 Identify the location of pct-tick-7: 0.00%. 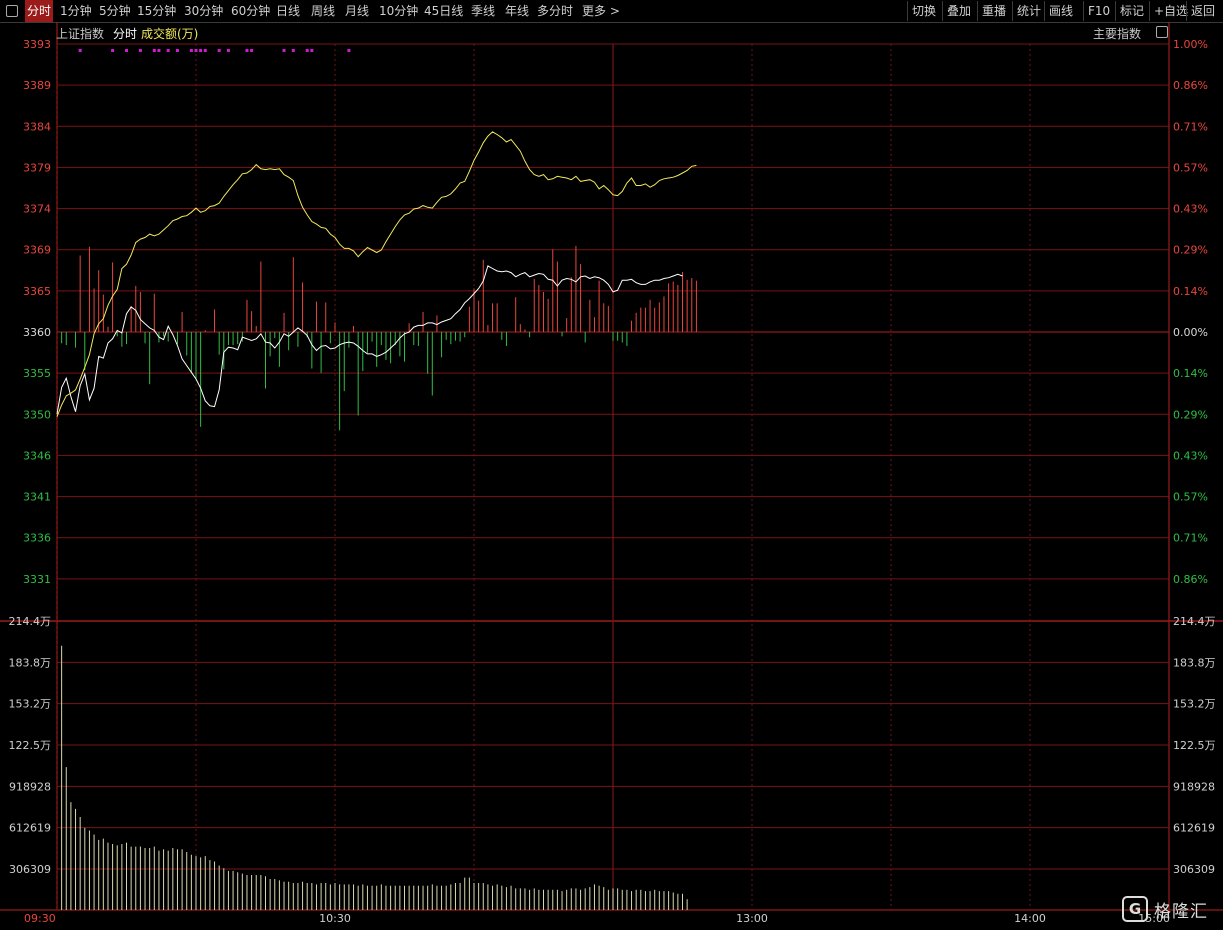
(1190, 332).